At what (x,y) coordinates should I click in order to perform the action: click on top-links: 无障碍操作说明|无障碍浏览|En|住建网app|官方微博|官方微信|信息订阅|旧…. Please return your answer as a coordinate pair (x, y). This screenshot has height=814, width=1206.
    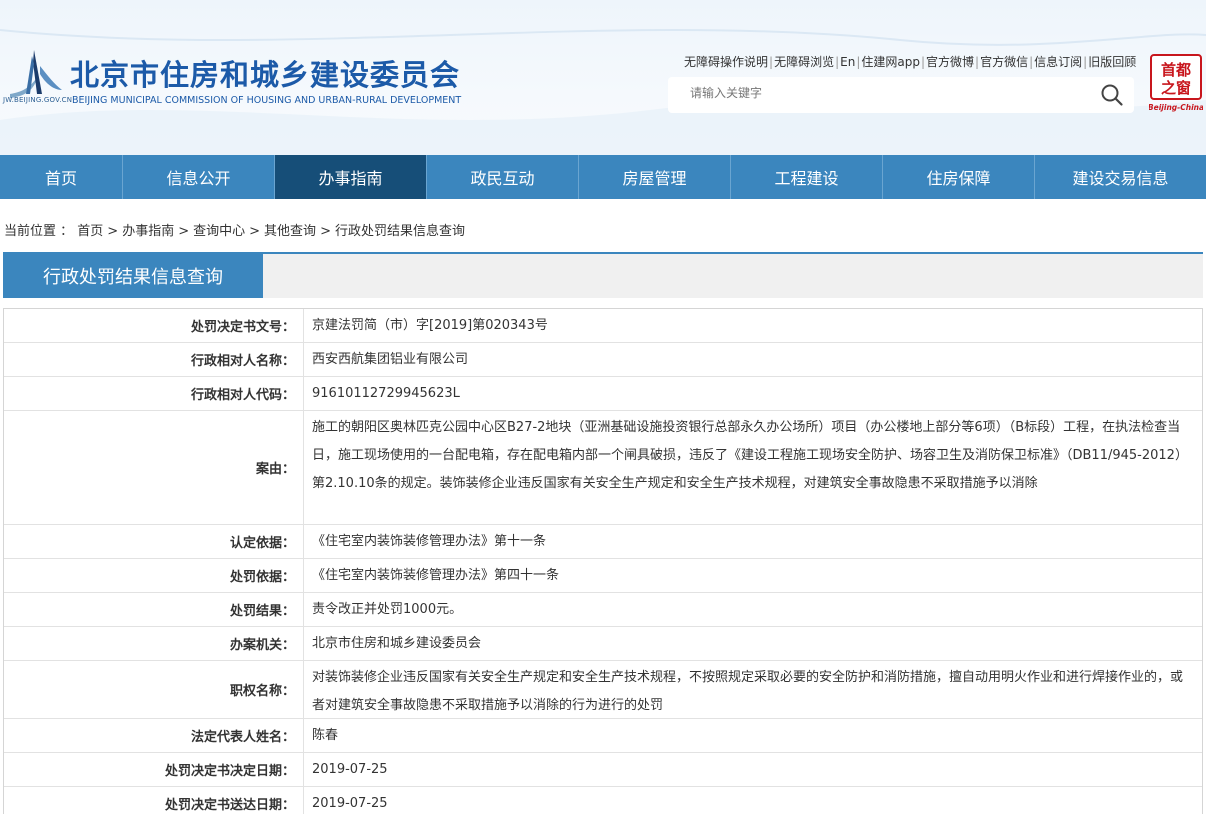
    Looking at the image, I should click on (910, 61).